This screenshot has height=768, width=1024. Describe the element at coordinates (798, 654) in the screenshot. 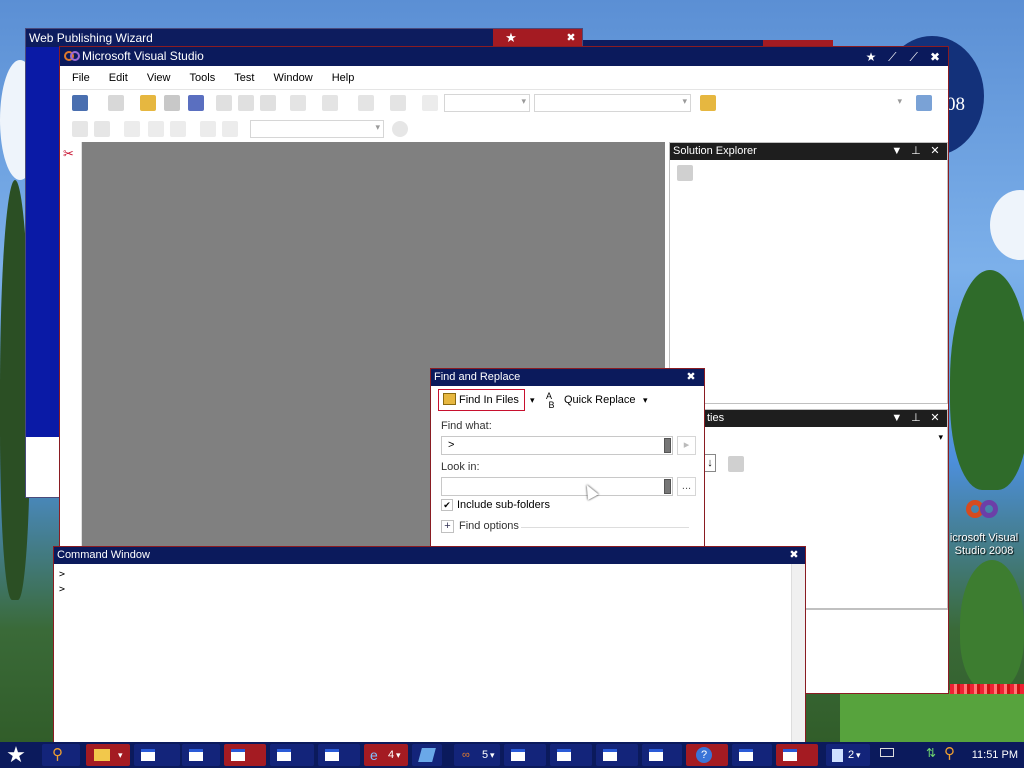

I see `scrollbar` at that location.